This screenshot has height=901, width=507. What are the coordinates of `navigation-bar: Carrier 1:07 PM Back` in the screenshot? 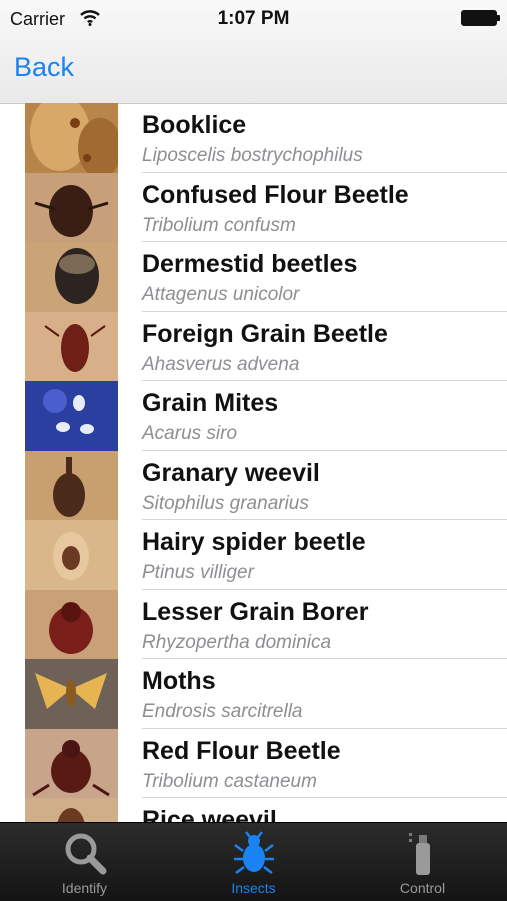 It's located at (253, 52).